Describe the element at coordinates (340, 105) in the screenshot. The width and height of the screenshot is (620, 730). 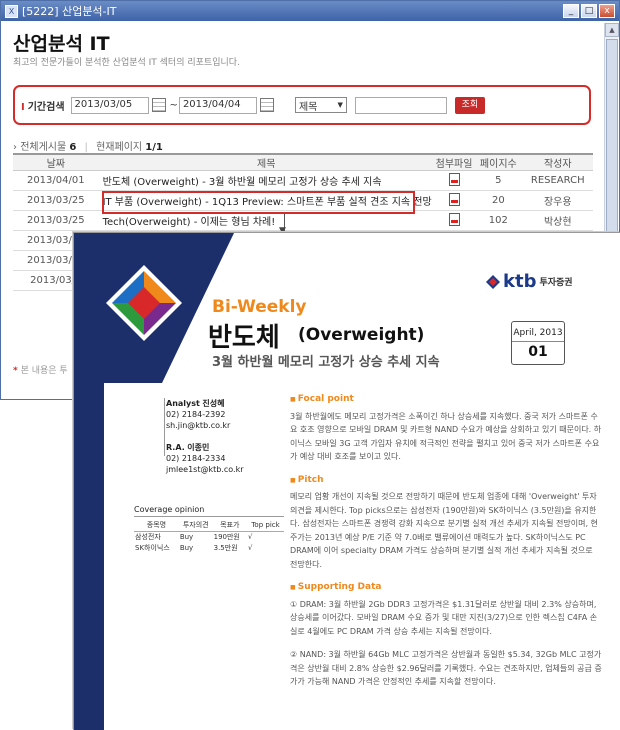
I see `chevron-down-icon: ▼` at that location.